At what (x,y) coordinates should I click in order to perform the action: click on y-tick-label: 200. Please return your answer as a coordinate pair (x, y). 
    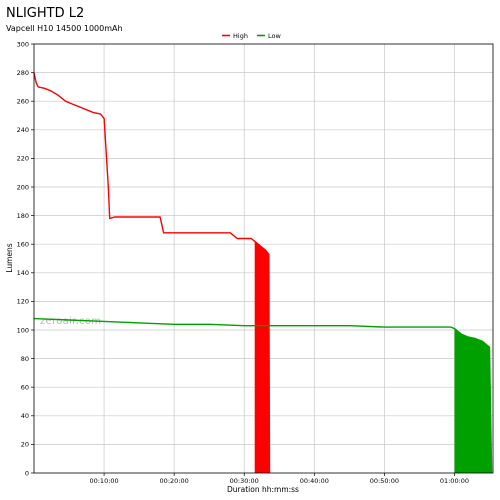
    Looking at the image, I should click on (23, 187).